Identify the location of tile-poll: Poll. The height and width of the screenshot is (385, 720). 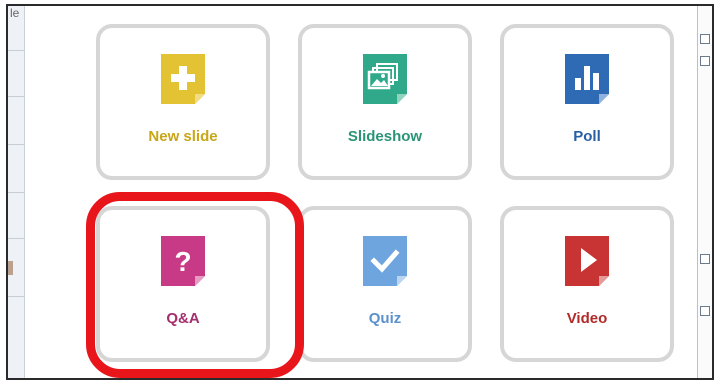
(587, 102).